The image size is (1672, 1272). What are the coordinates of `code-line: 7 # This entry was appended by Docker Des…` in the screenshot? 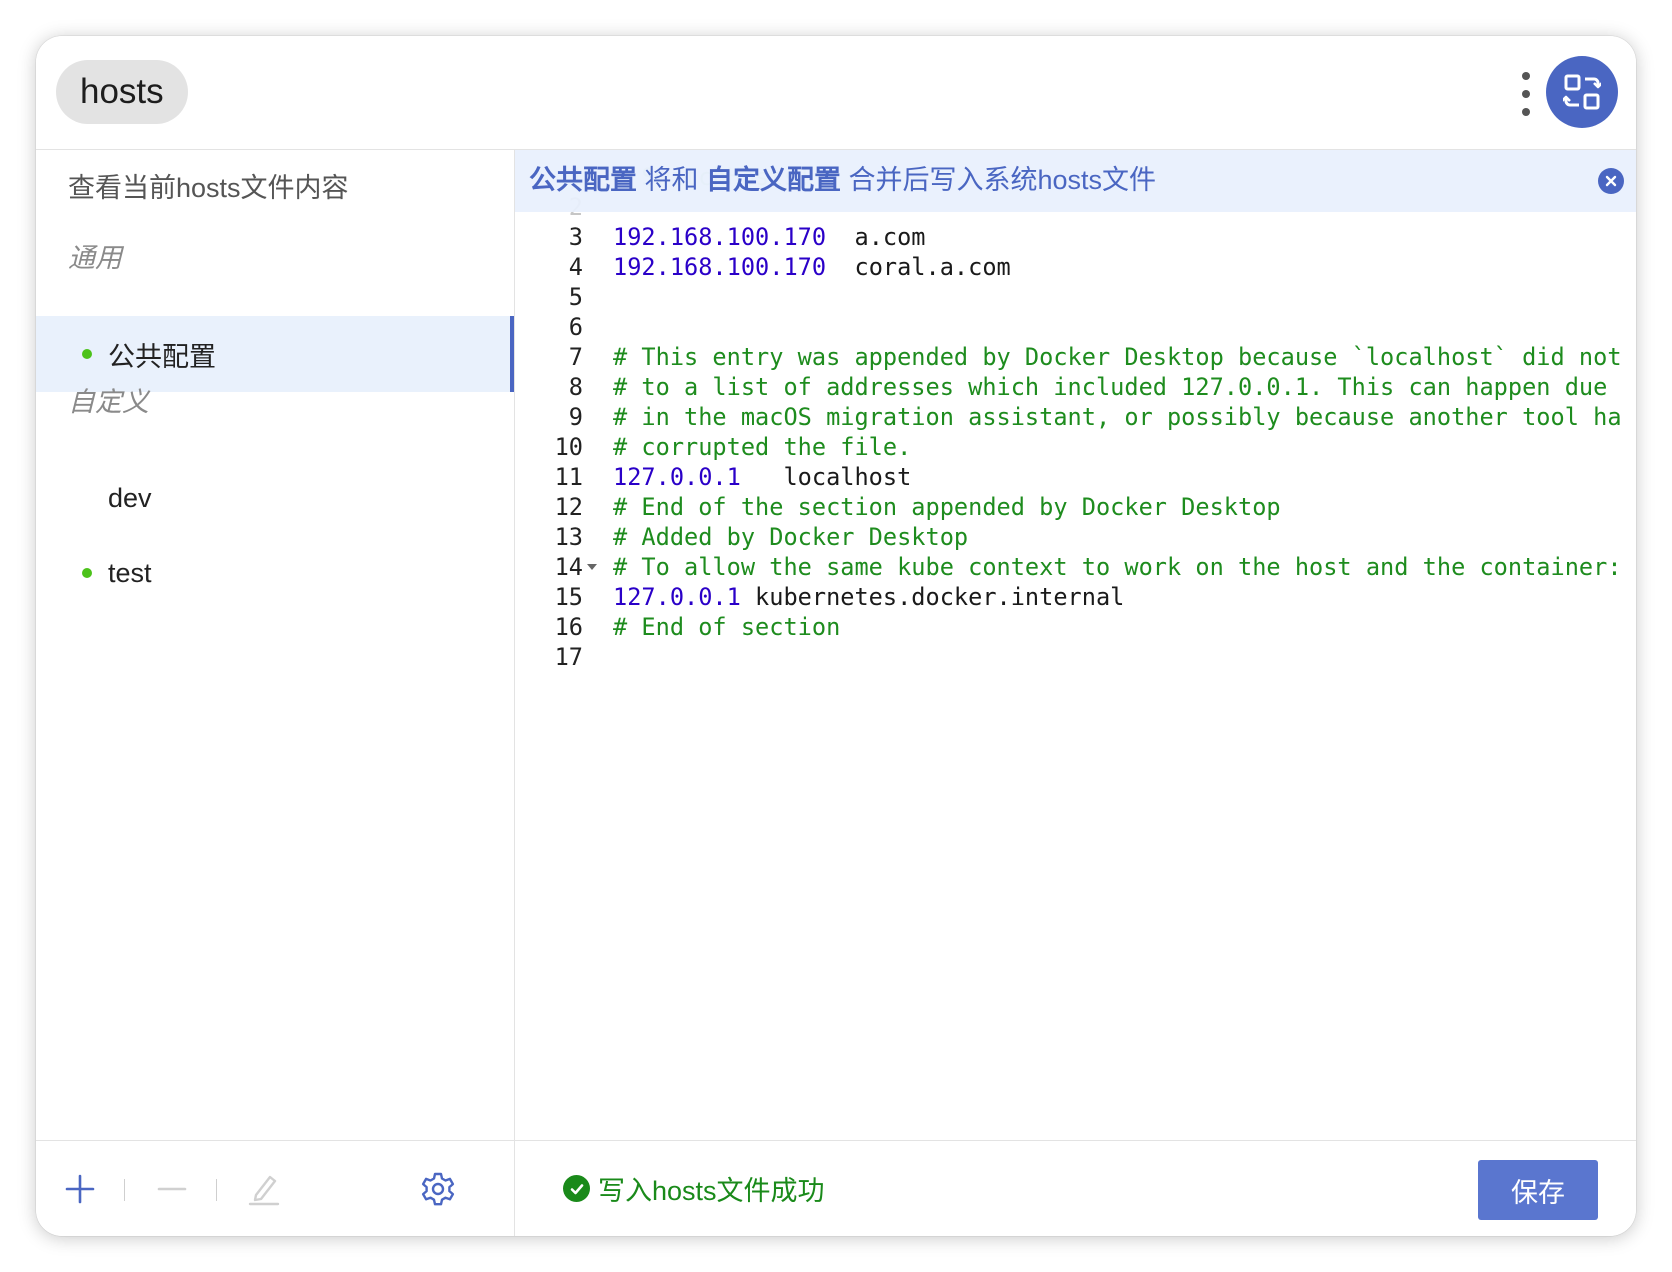 It's located at (1075, 357).